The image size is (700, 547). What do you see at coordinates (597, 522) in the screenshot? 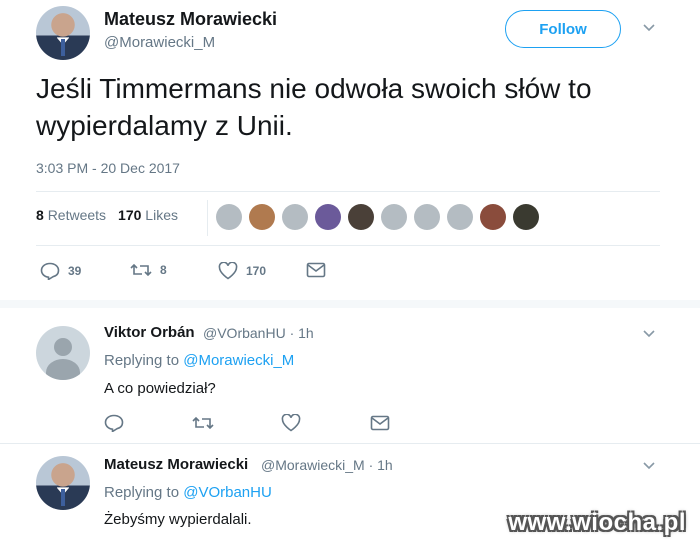
I see `watermark: www.wiocha.pl` at bounding box center [597, 522].